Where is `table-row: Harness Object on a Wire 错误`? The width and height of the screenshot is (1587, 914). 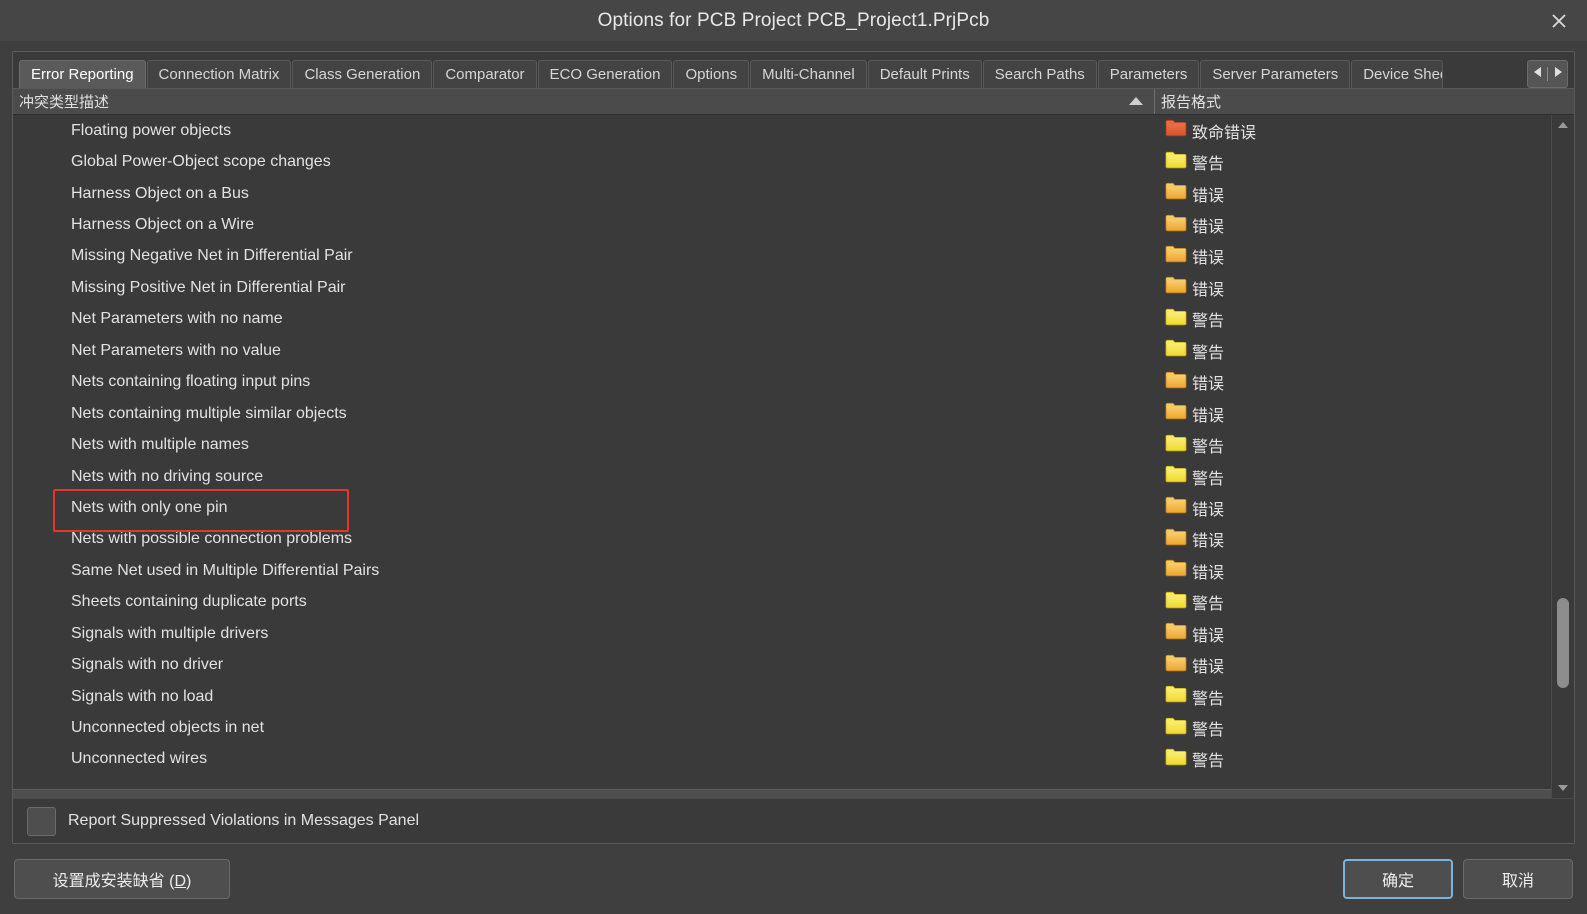 table-row: Harness Object on a Wire 错误 is located at coordinates (782, 224).